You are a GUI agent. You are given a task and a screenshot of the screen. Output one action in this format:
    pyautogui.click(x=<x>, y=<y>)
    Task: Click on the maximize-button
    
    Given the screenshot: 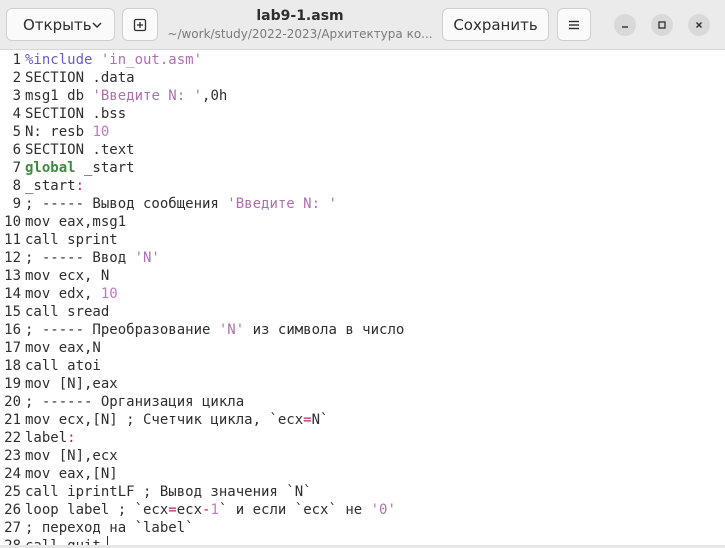 What is the action you would take?
    pyautogui.click(x=662, y=25)
    